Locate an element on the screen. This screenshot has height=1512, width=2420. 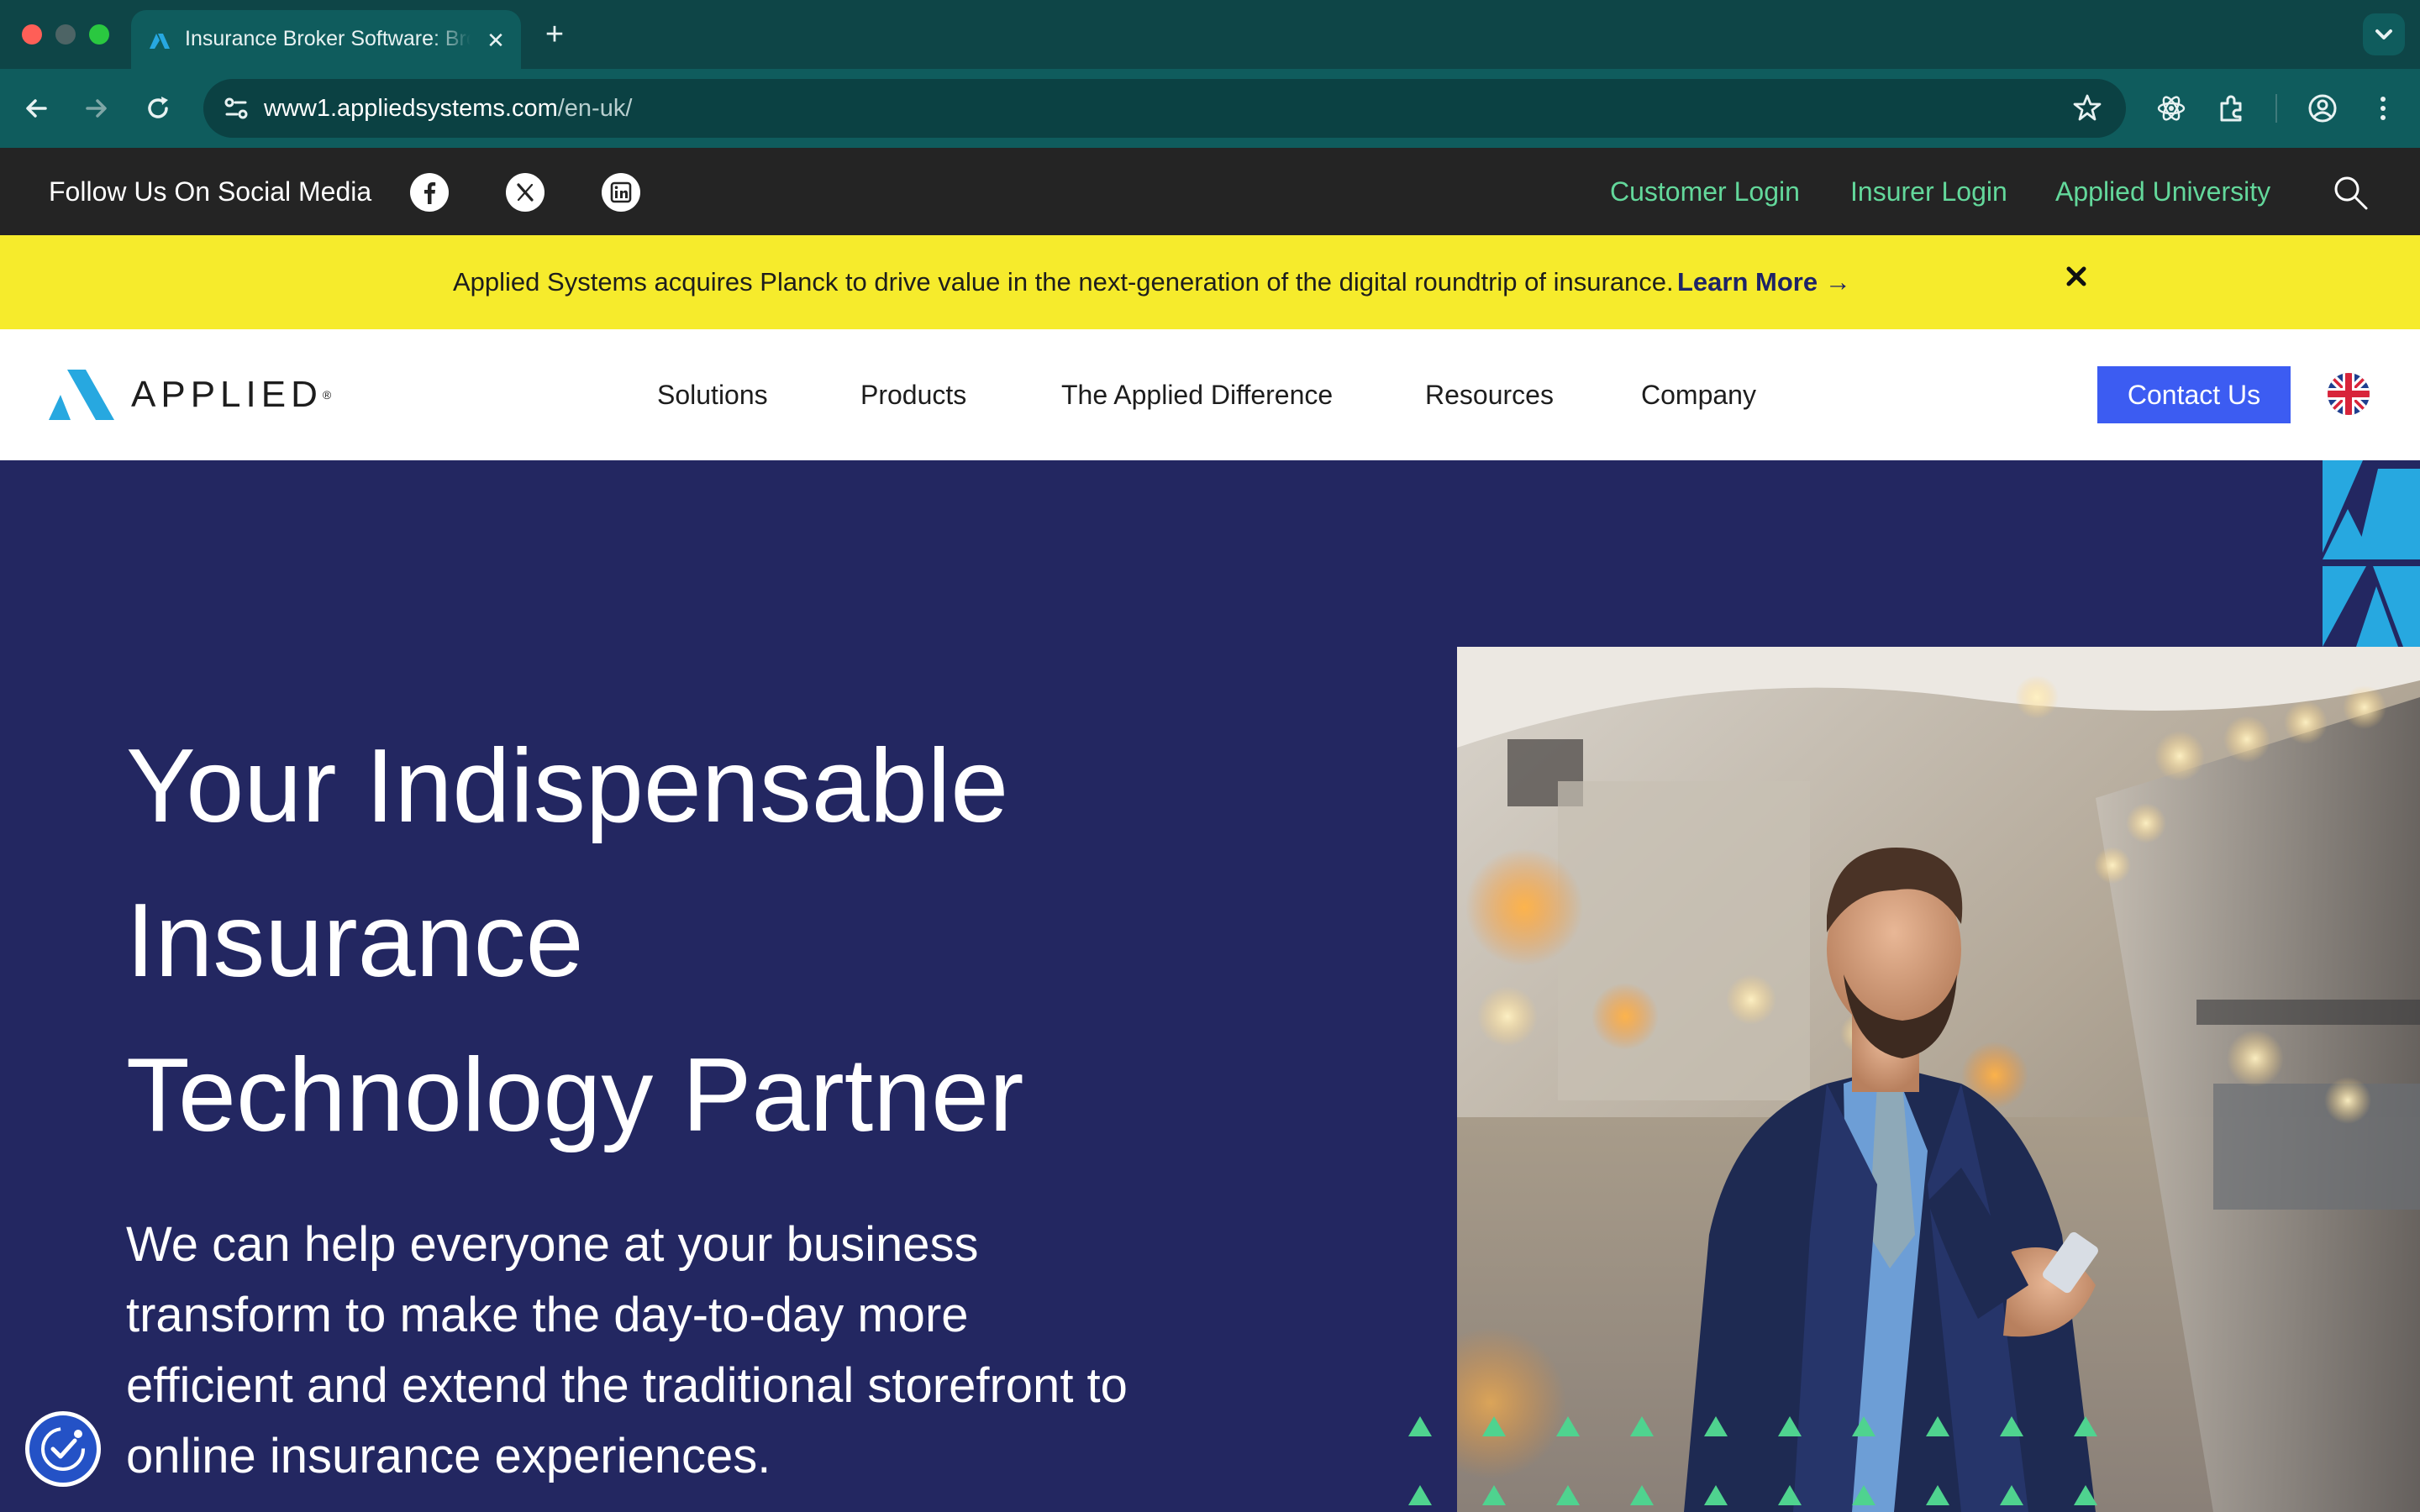
contact-us-button: Contact Us is located at coordinates (2194, 394).